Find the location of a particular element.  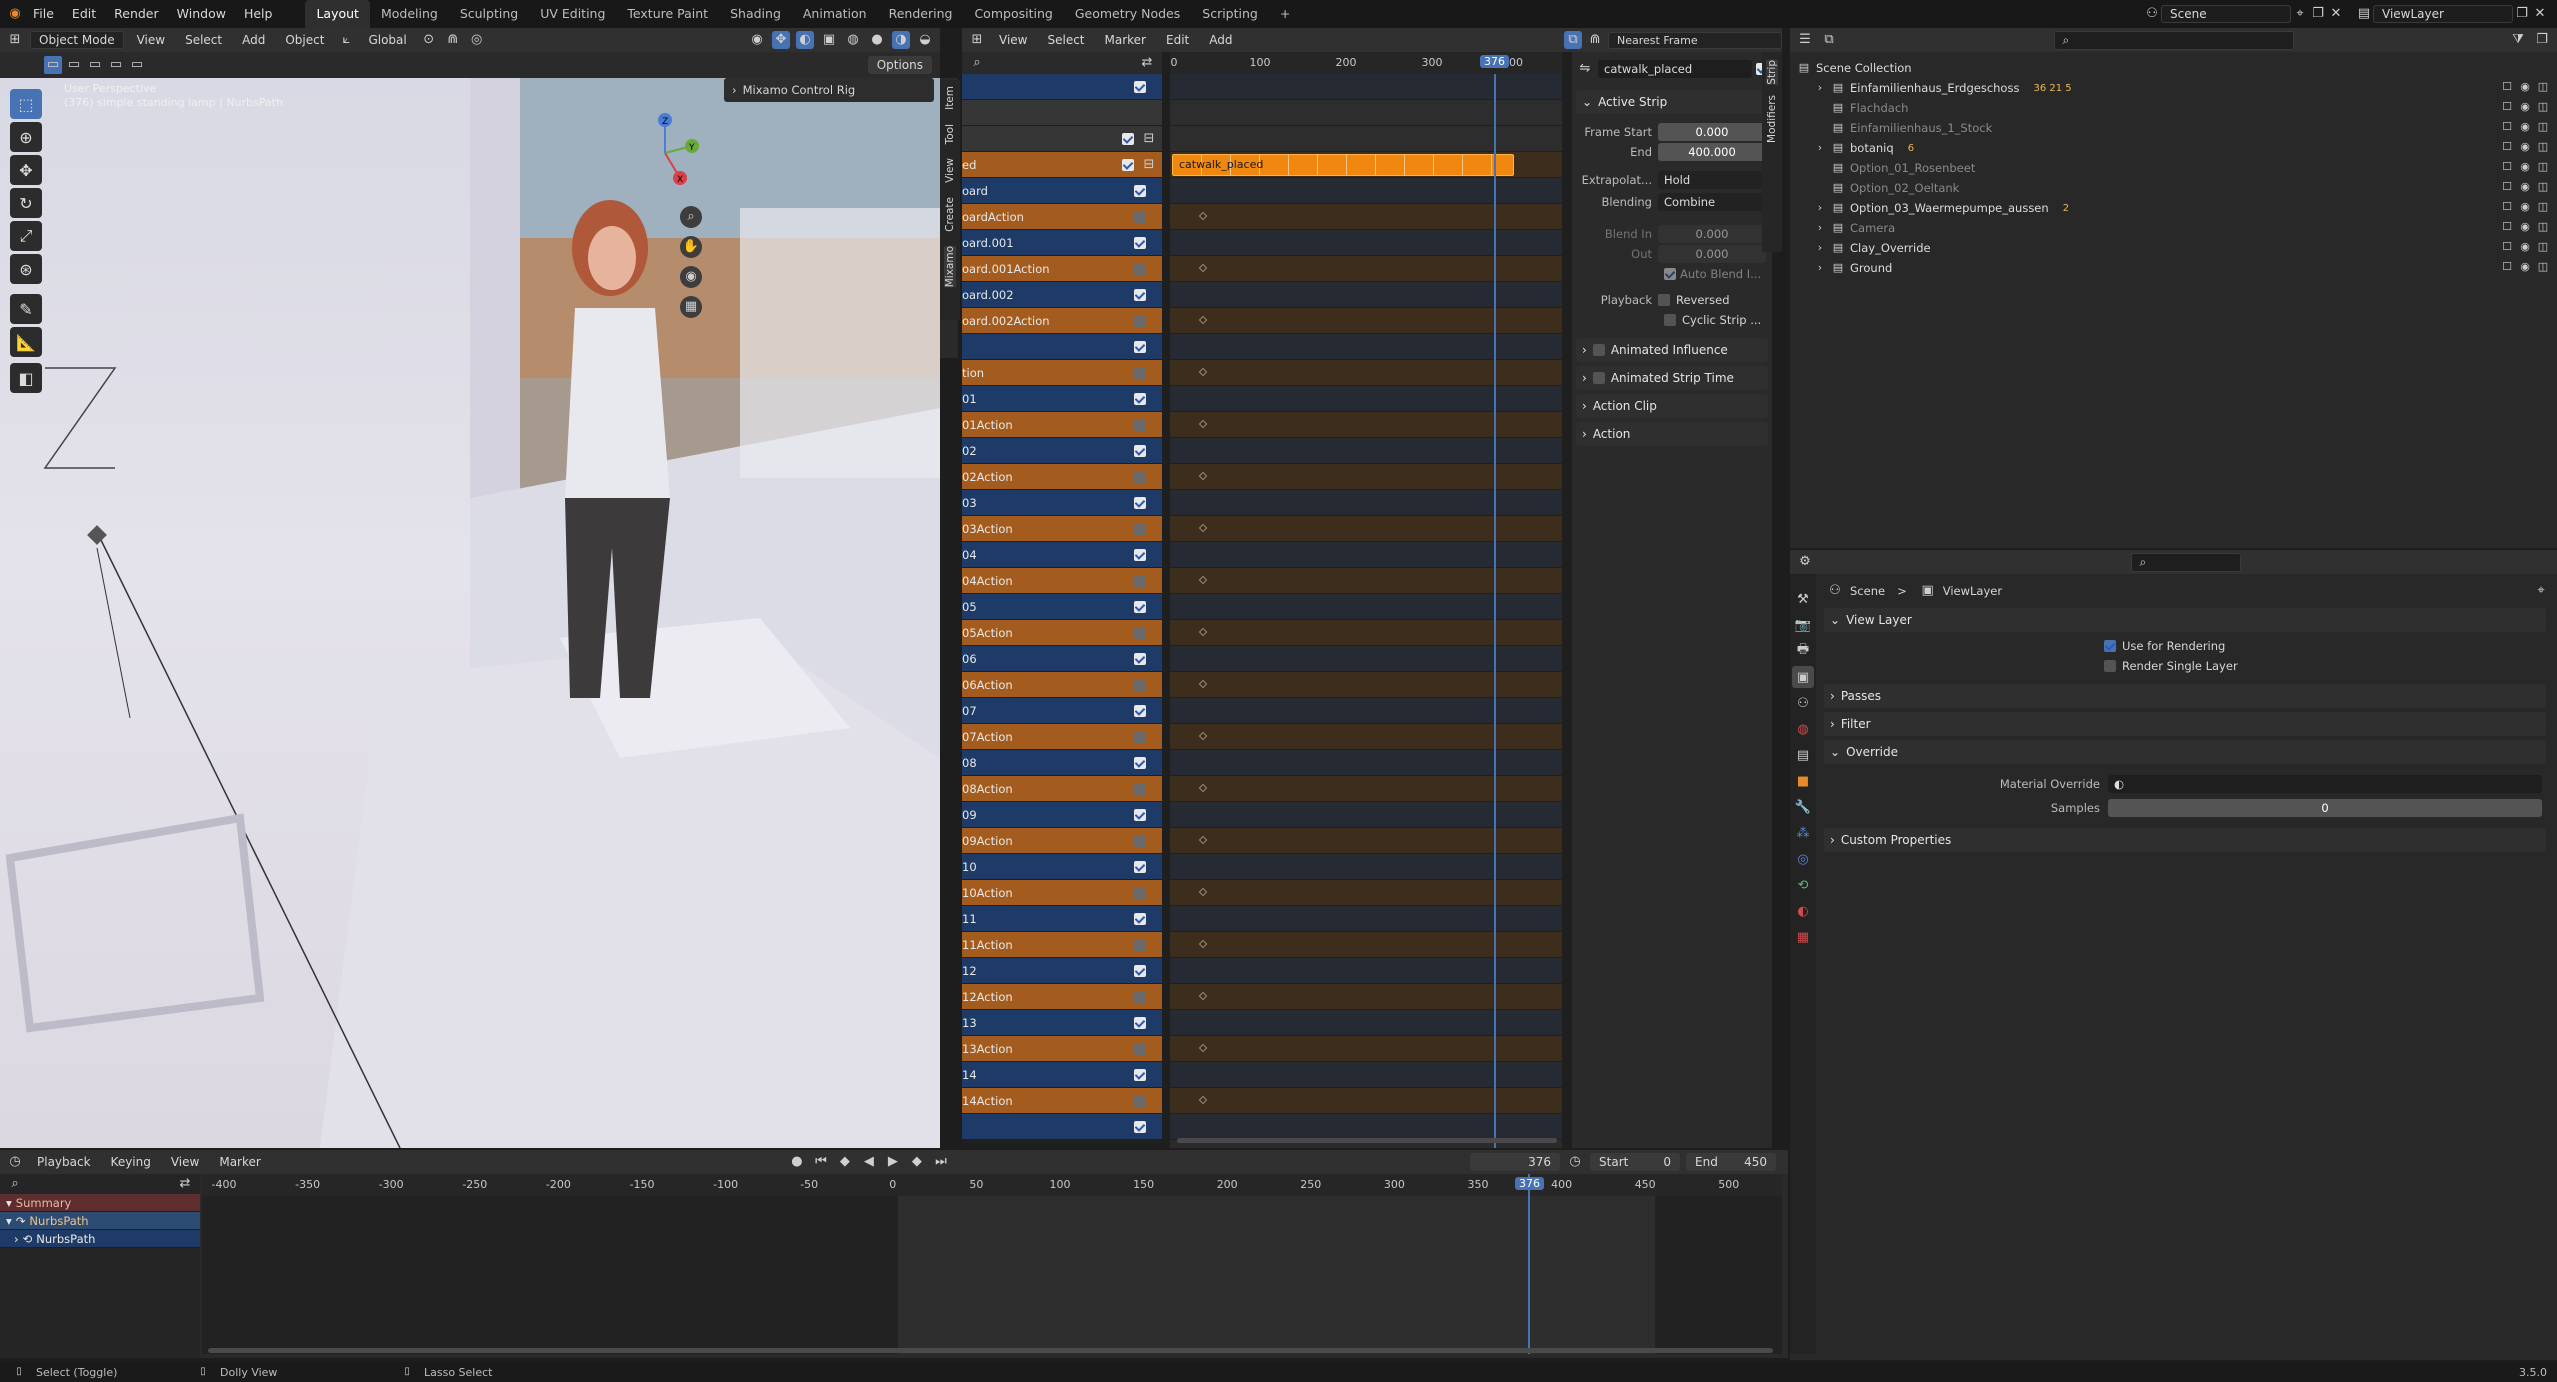

rotate-tool: ↻ is located at coordinates (26, 203).